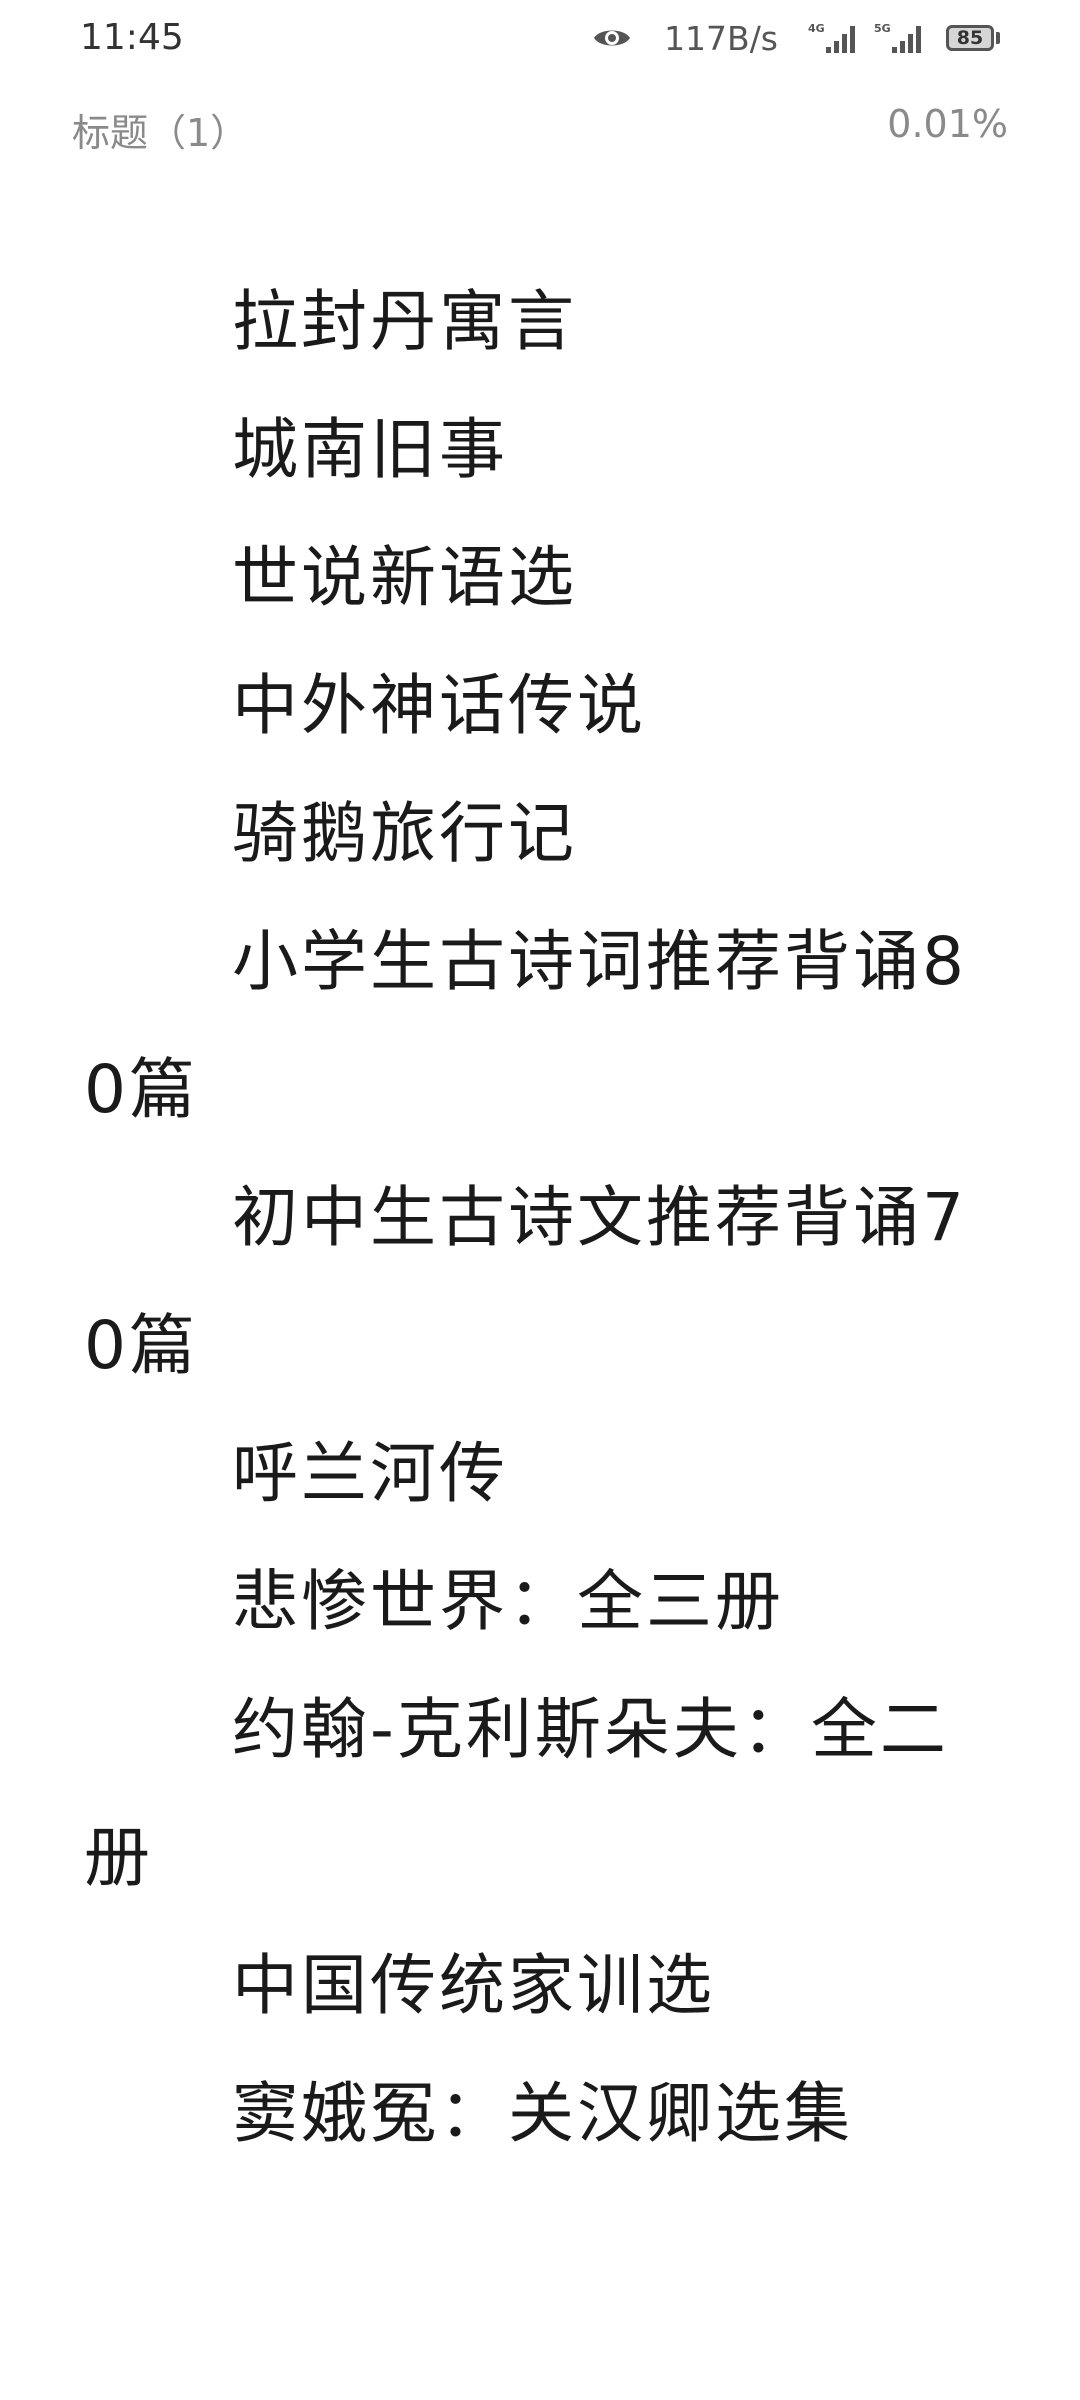 The image size is (1080, 2400). Describe the element at coordinates (439, 705) in the screenshot. I see `paragraph: 中外神话传说` at that location.